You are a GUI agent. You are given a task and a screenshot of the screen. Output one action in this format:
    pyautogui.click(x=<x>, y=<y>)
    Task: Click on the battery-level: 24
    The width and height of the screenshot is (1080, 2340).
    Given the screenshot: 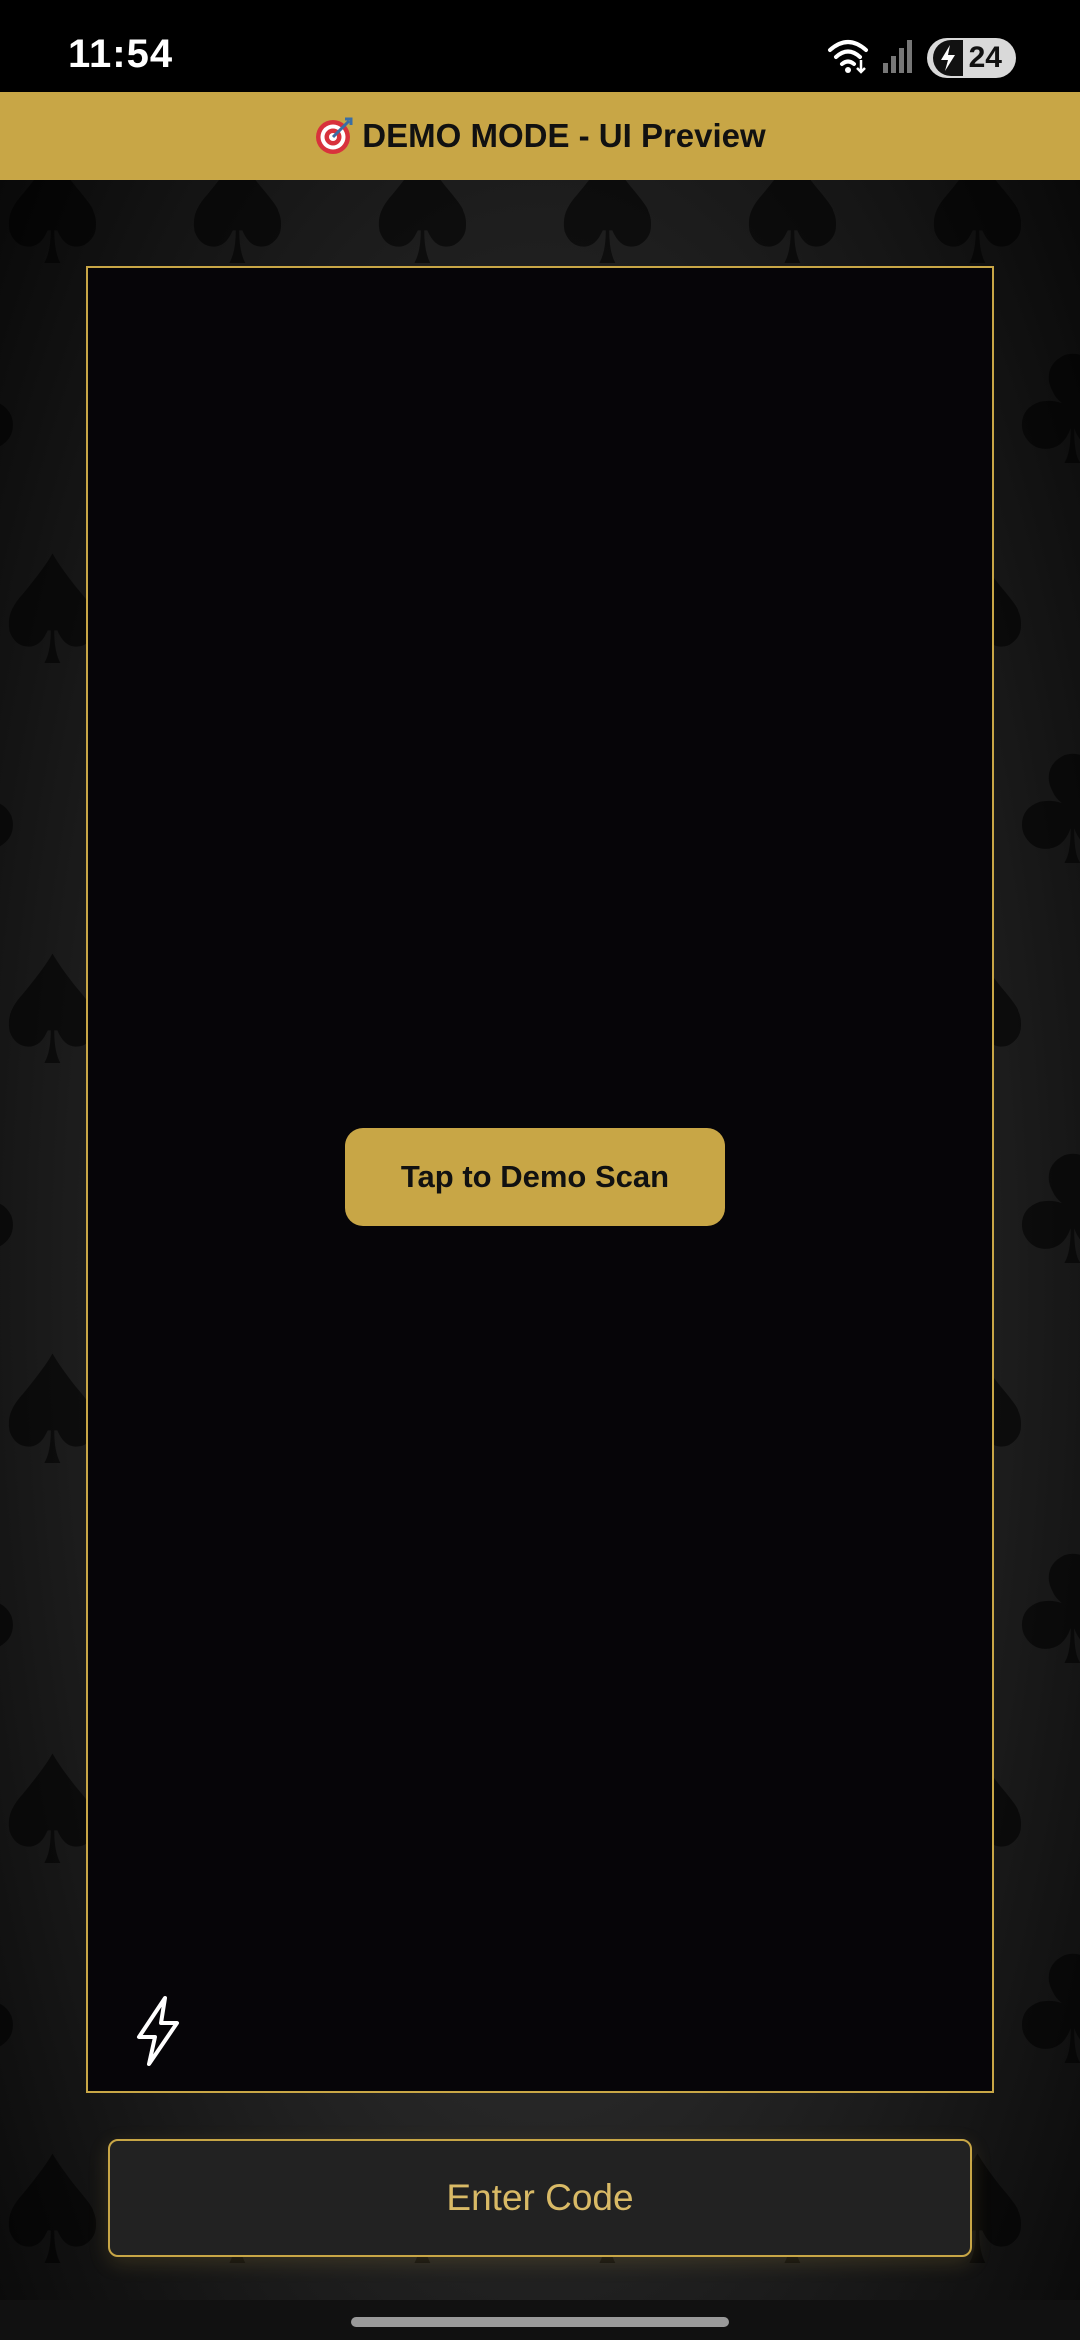 What is the action you would take?
    pyautogui.click(x=985, y=57)
    